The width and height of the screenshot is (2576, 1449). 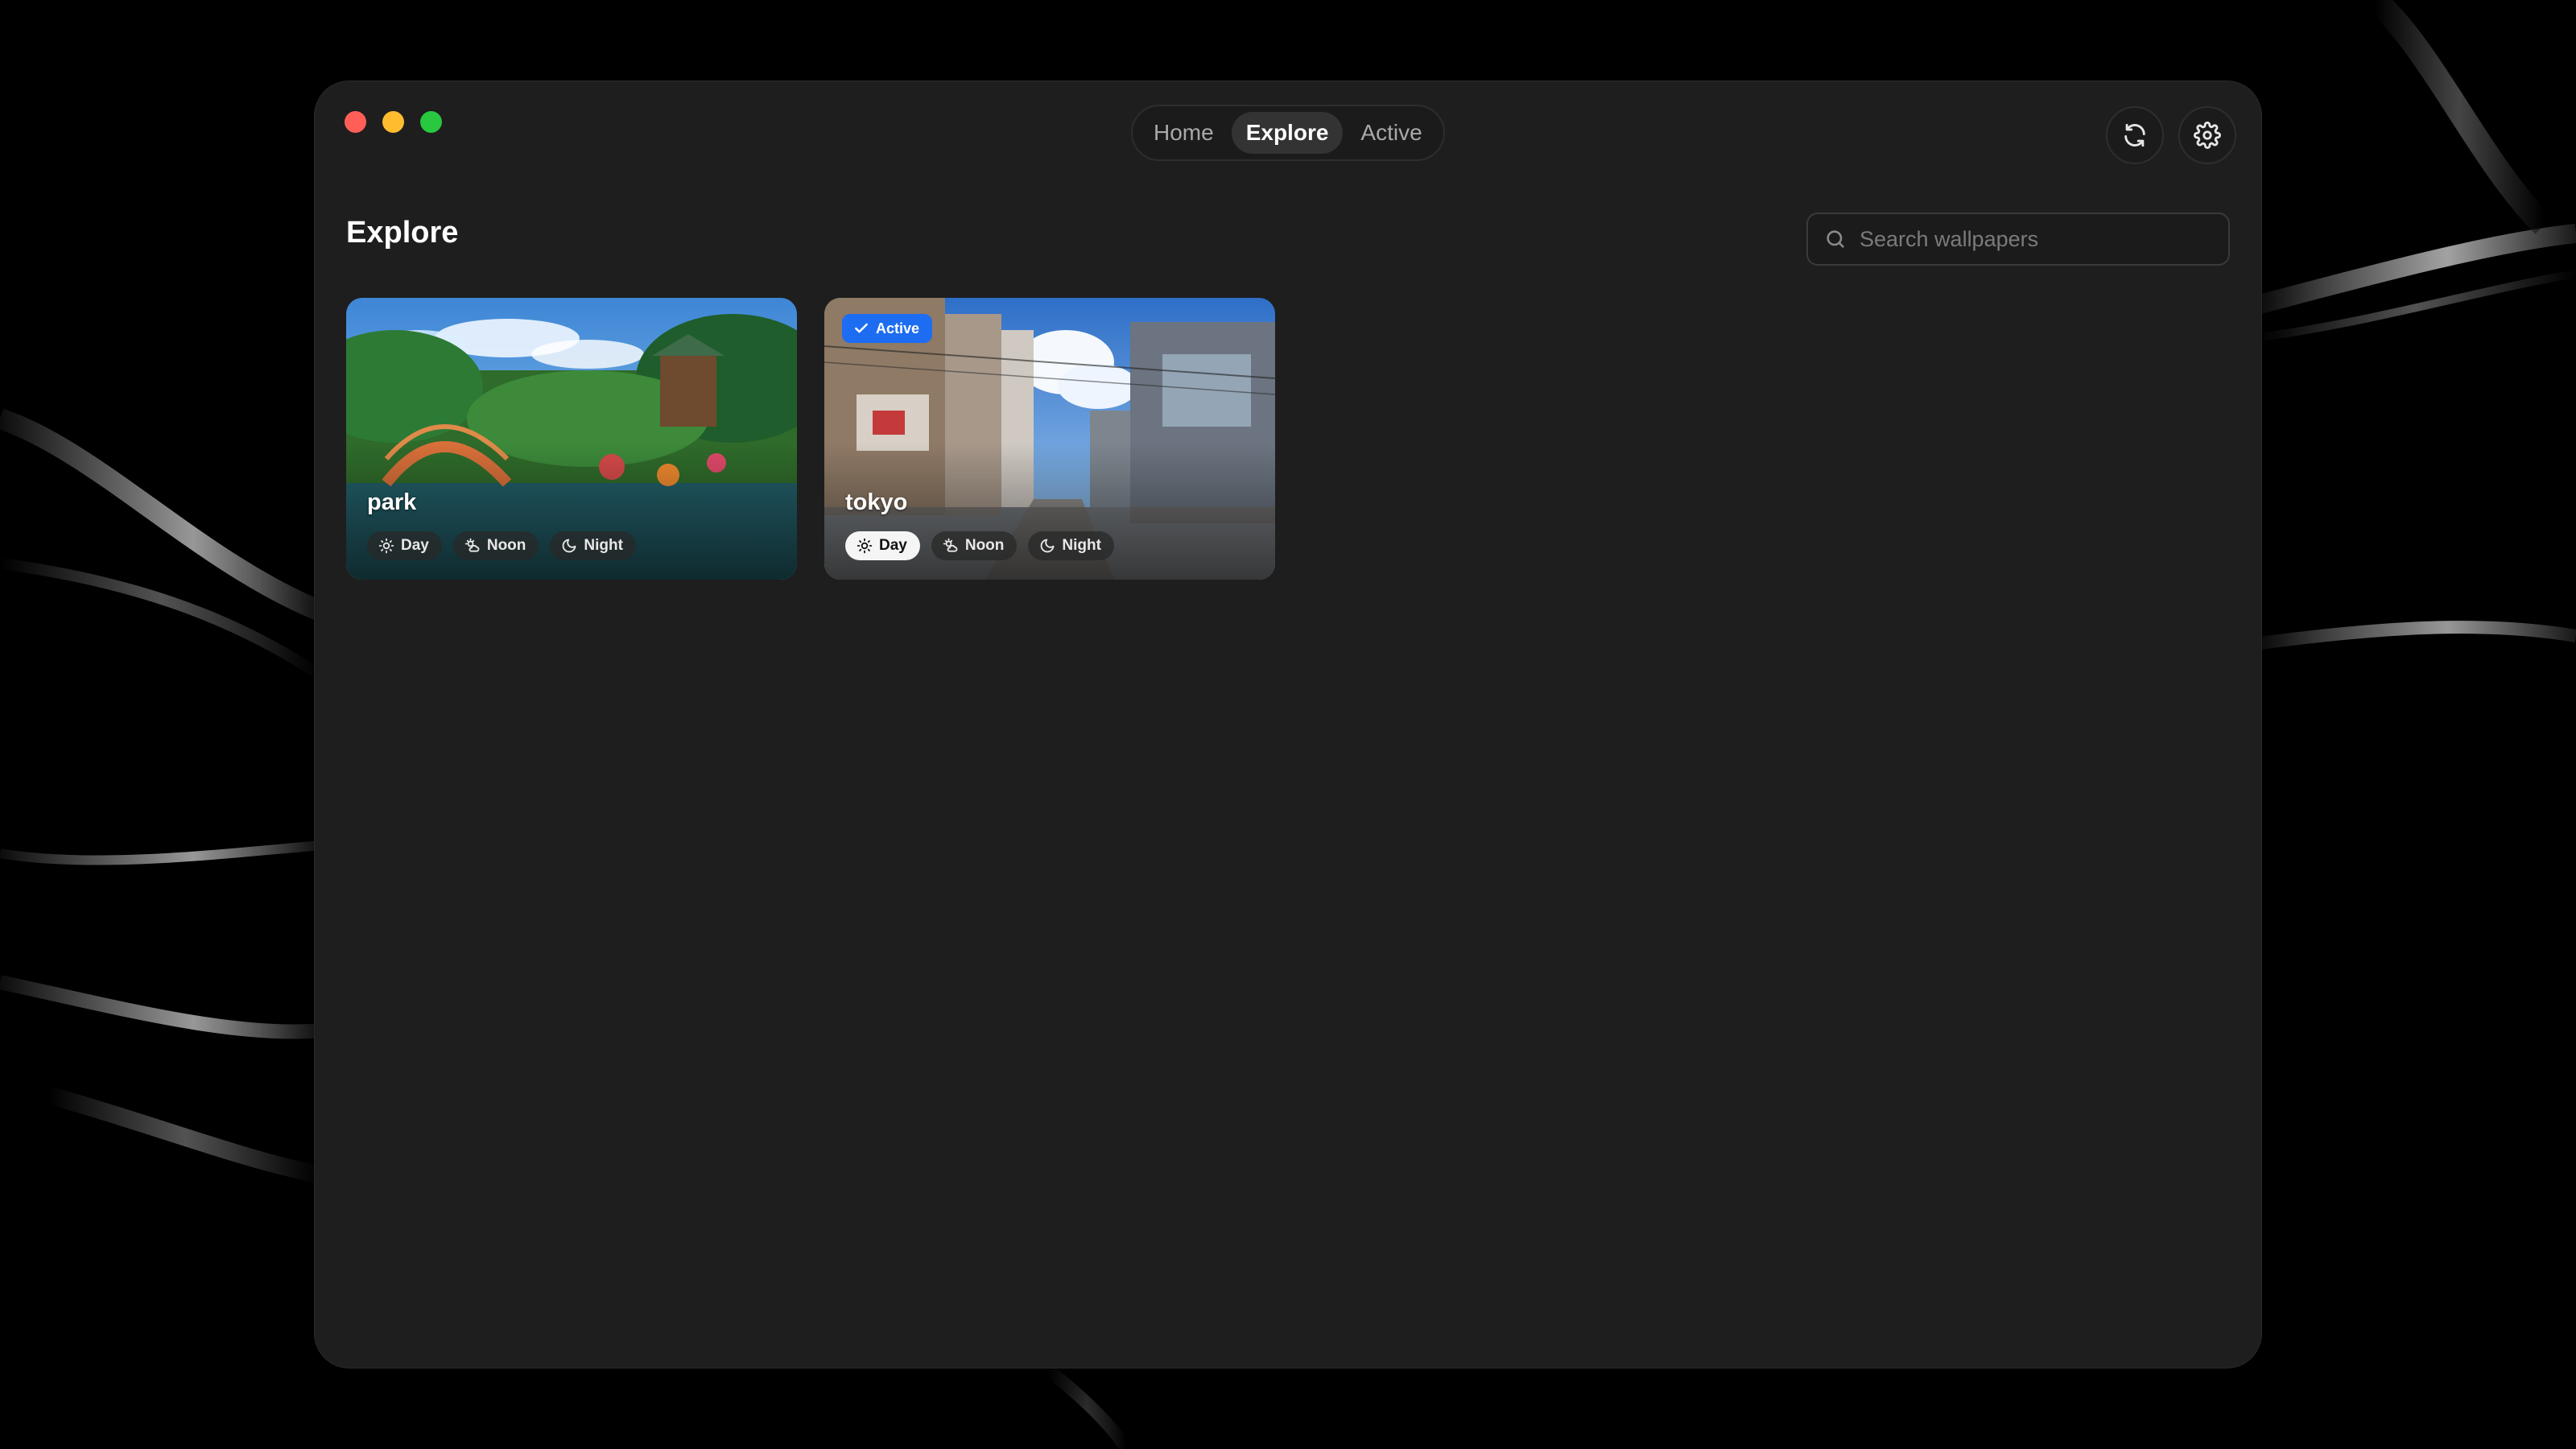 I want to click on wallpaper-name: tokyo, so click(x=876, y=502).